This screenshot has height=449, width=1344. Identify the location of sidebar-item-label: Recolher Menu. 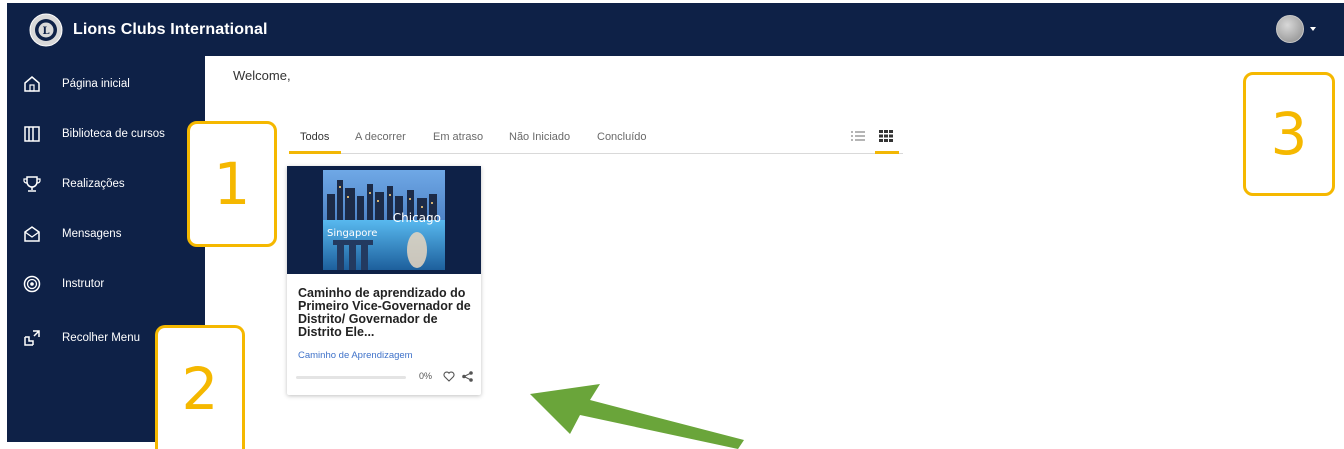
(101, 338).